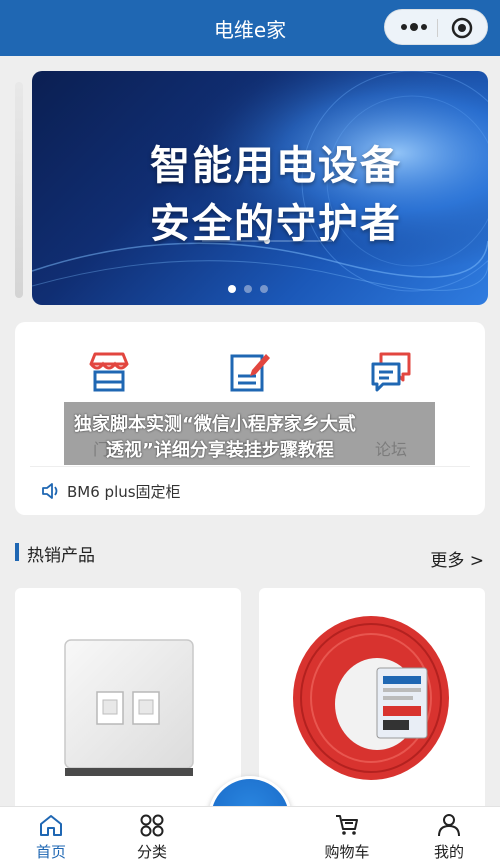  What do you see at coordinates (109, 372) in the screenshot?
I see `store-icon` at bounding box center [109, 372].